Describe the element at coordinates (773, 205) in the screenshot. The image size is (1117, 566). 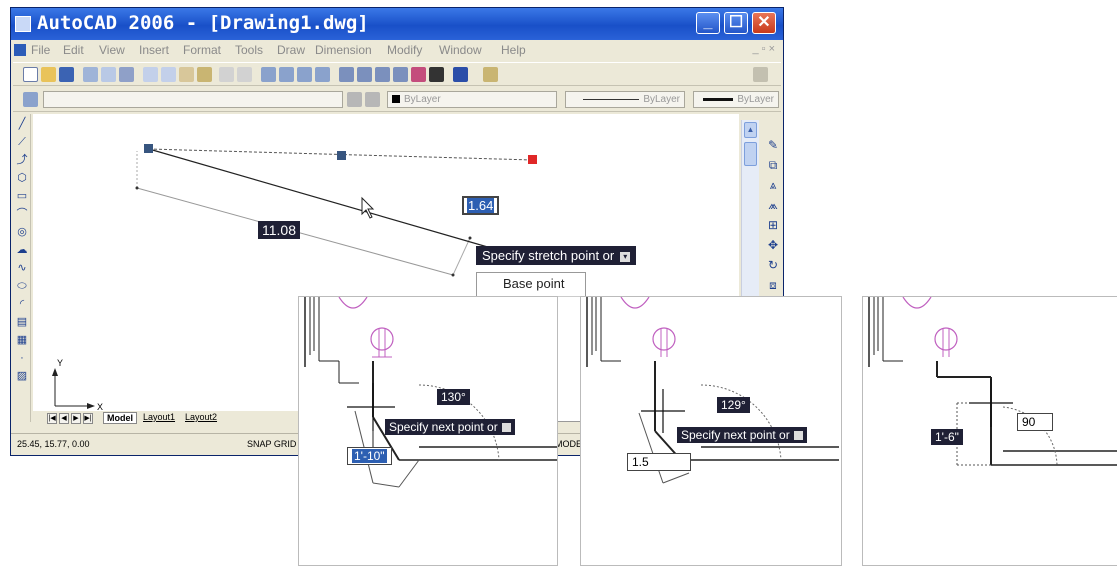
I see `offset-icon: ⩕` at that location.